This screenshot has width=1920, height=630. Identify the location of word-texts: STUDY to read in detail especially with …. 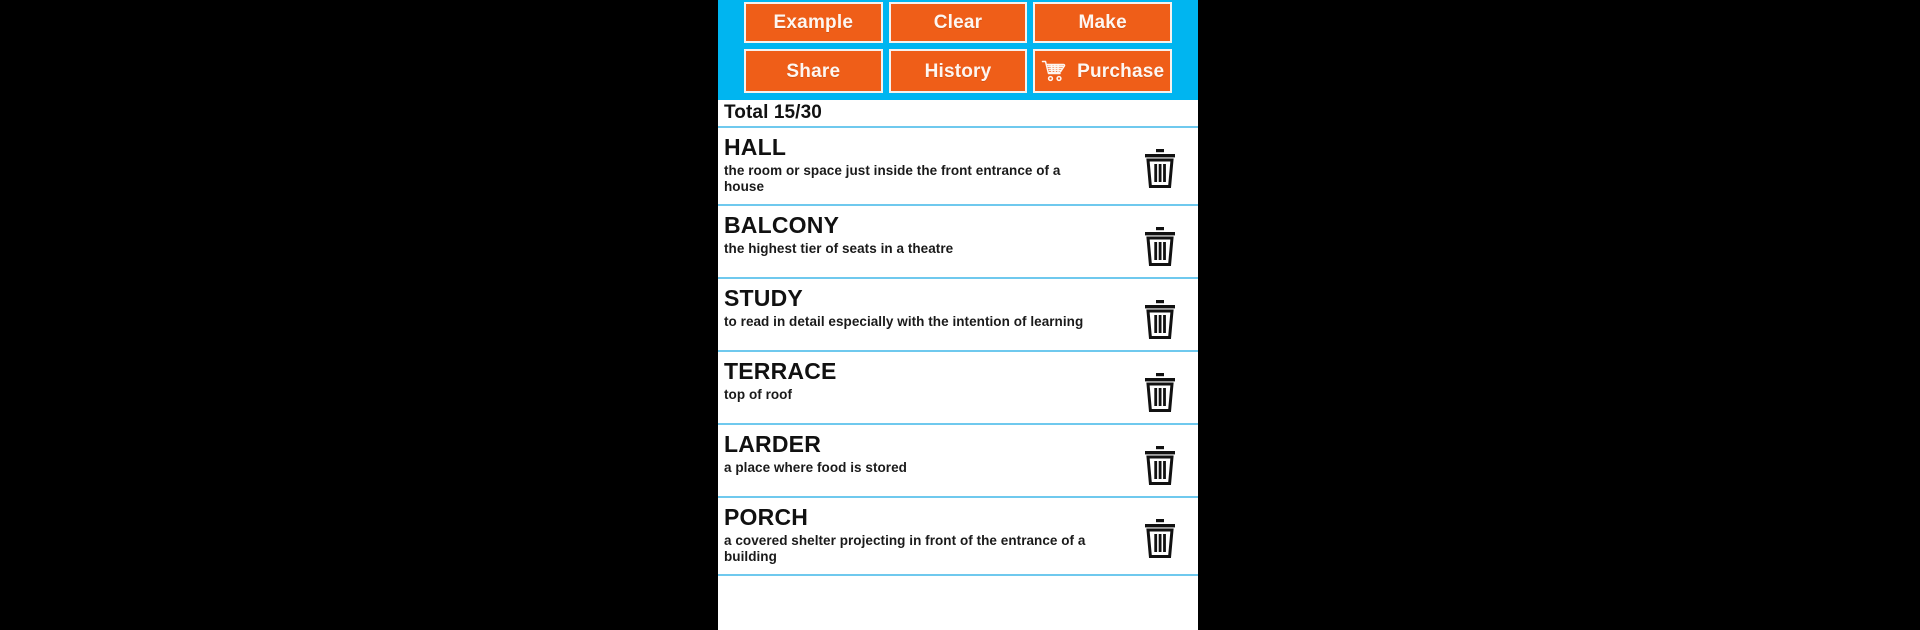
(903, 308).